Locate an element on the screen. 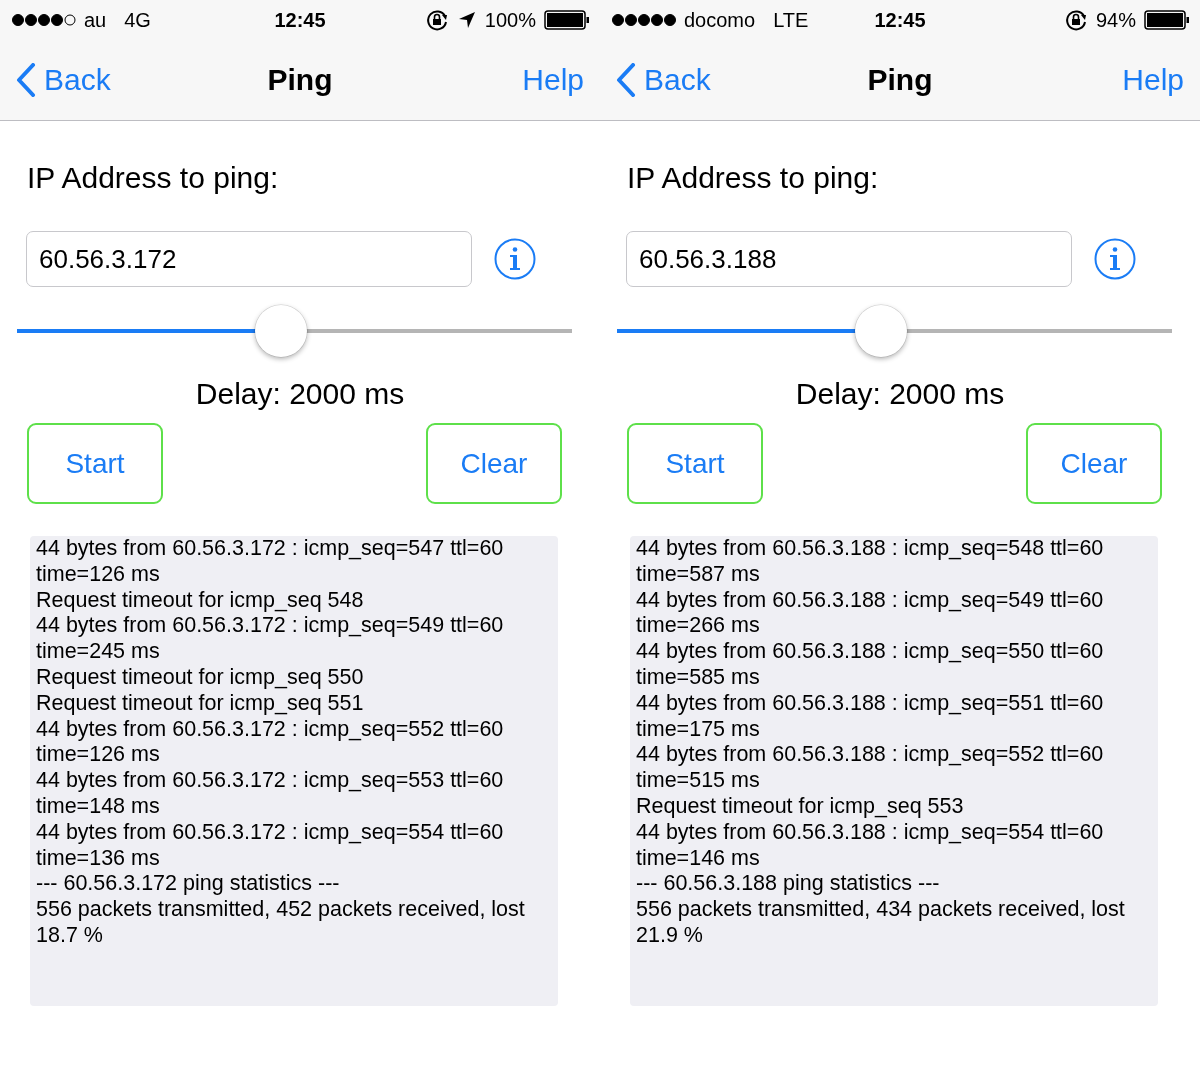  log-entry: 44 bytes from 60.56.3.188 : icmp_seq=548 ttl=60 time=587 ms is located at coordinates (870, 562).